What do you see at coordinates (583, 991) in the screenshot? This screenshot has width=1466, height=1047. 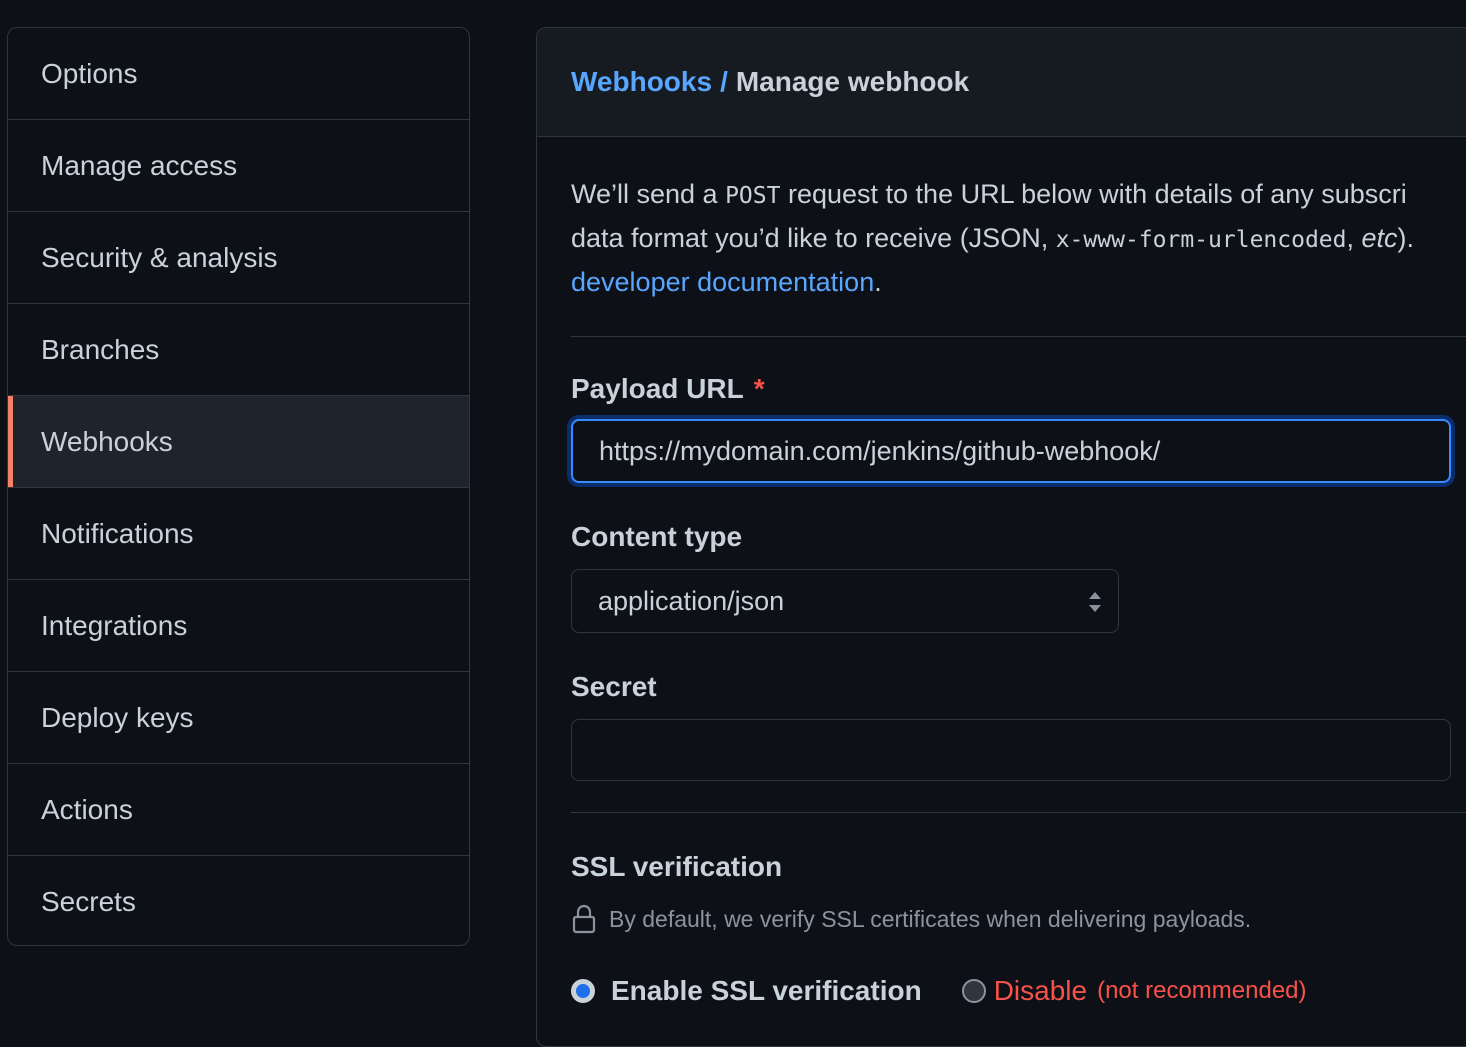 I see `enable-ssl-radio` at bounding box center [583, 991].